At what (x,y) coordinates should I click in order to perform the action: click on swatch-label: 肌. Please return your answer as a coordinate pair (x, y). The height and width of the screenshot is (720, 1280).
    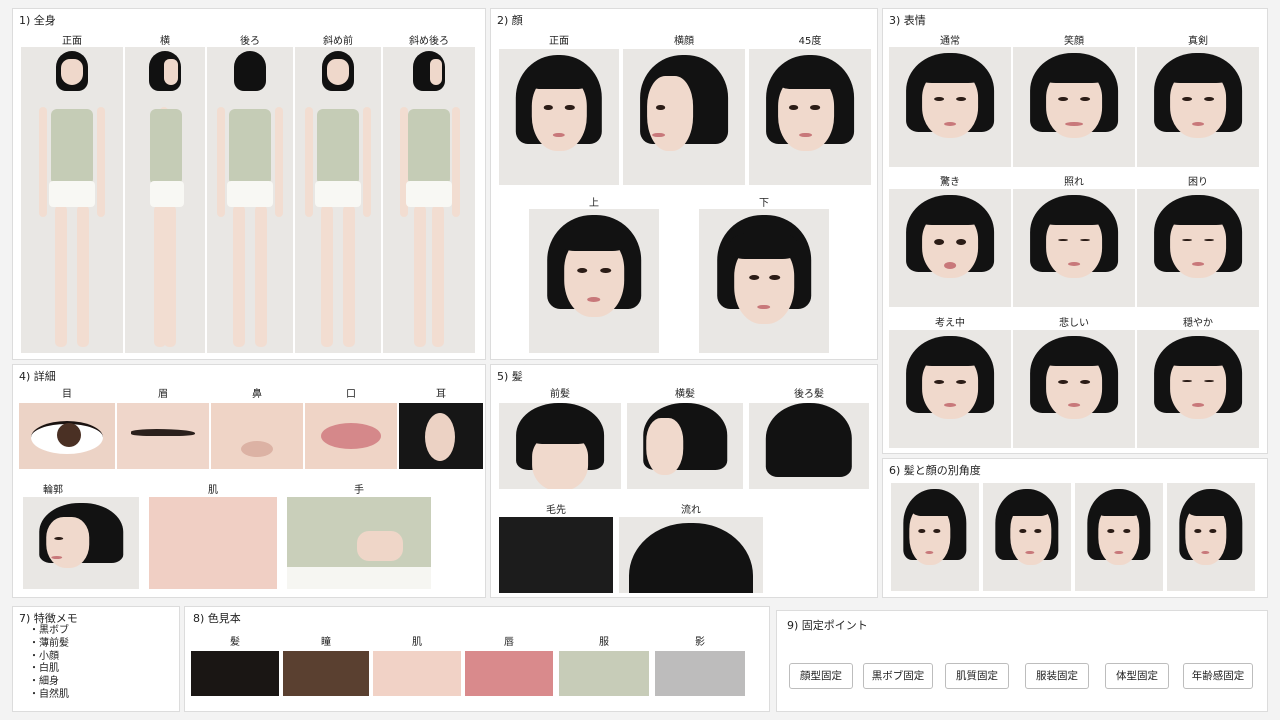
    Looking at the image, I should click on (417, 642).